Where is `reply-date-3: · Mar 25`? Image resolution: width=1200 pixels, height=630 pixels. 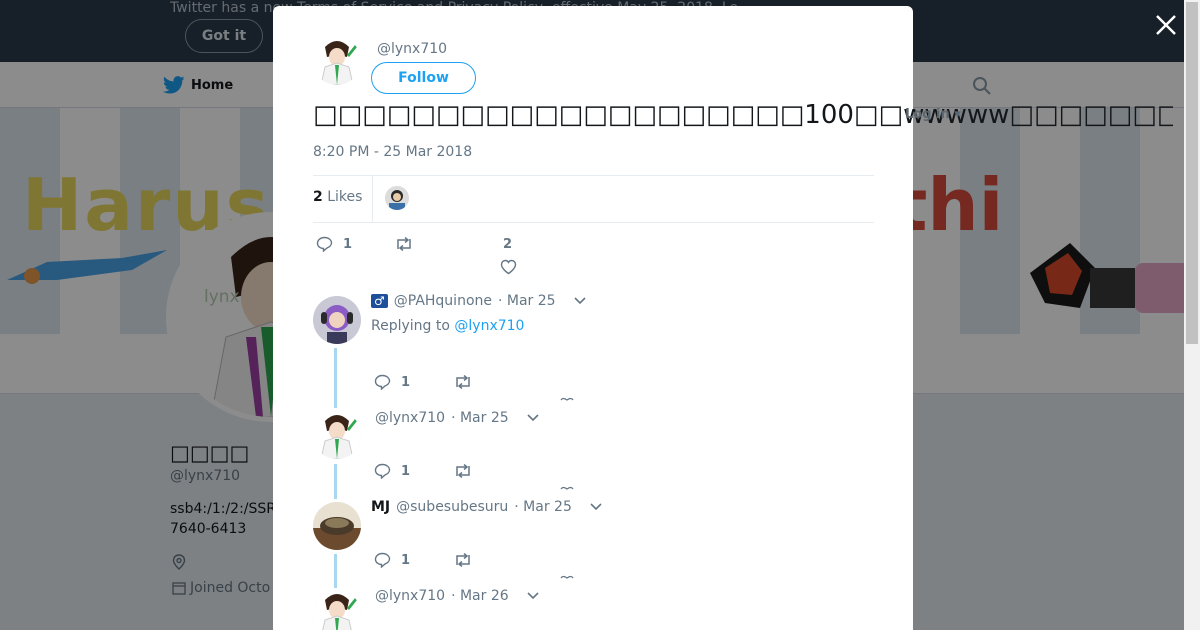 reply-date-3: · Mar 25 is located at coordinates (543, 507).